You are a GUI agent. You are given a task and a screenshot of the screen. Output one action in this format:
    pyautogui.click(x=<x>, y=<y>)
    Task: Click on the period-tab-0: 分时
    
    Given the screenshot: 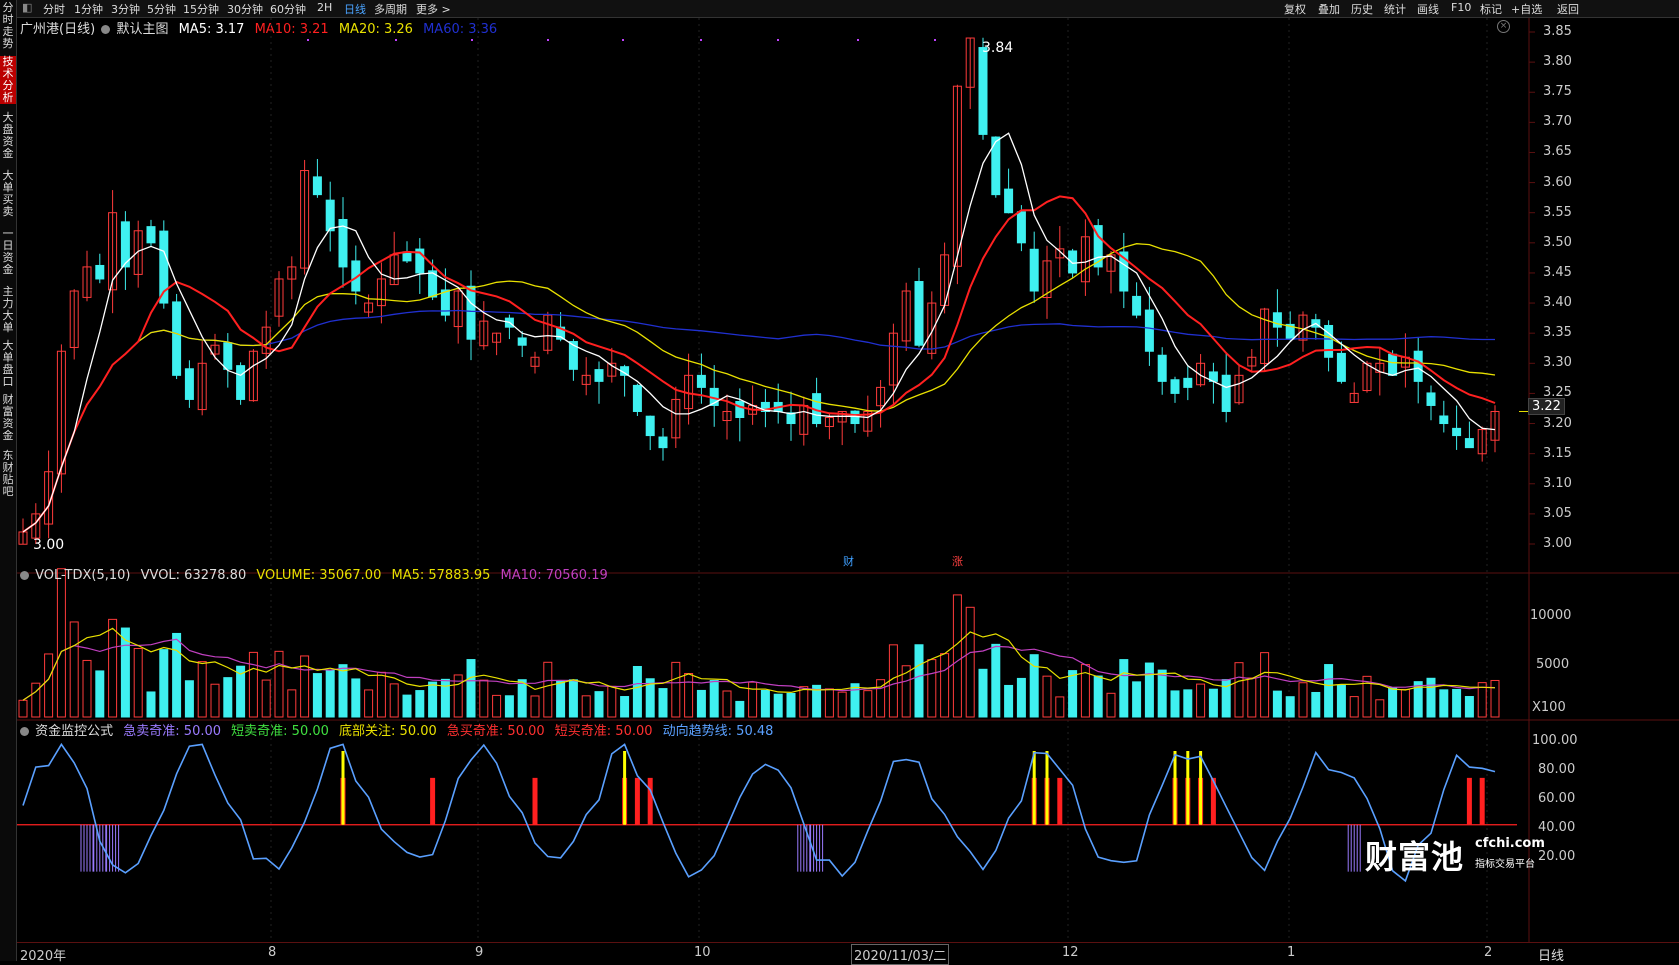 What is the action you would take?
    pyautogui.click(x=54, y=9)
    